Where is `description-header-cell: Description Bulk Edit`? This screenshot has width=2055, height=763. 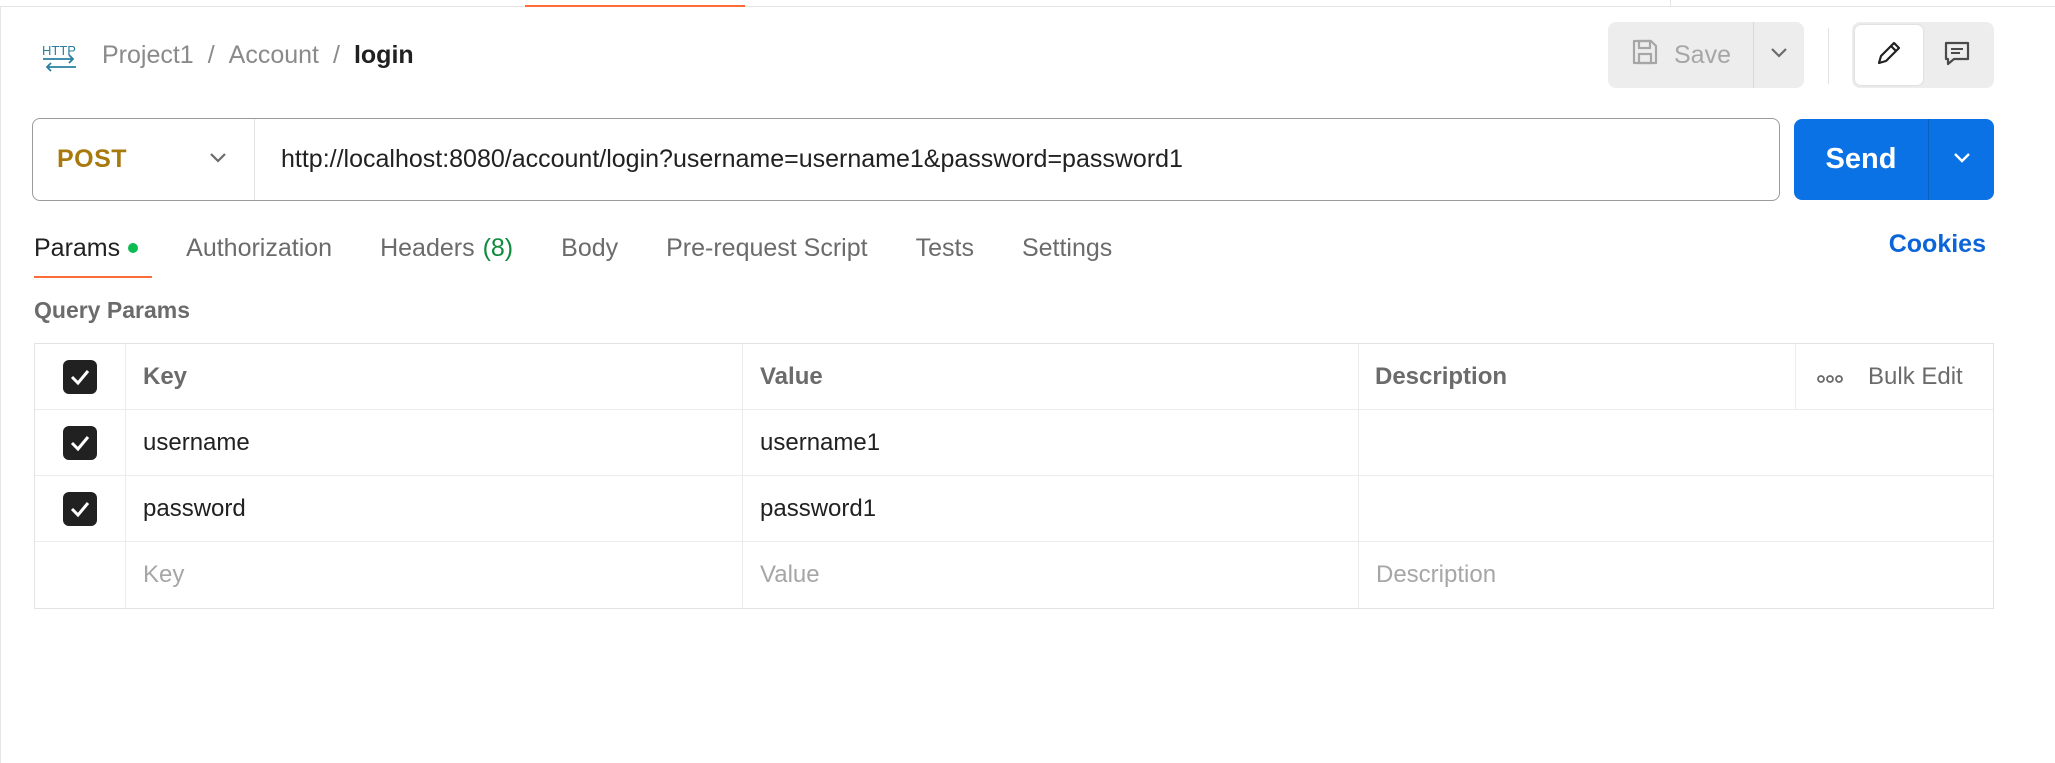
description-header-cell: Description Bulk Edit is located at coordinates (1676, 376).